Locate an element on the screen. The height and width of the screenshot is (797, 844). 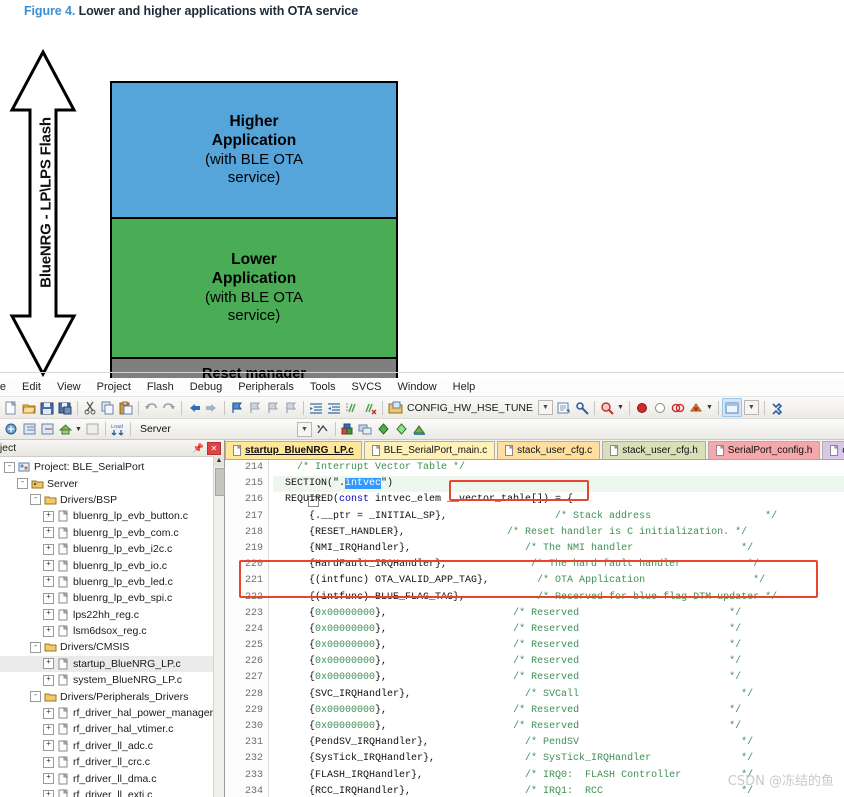
editor-tab: SerialPort_config.h is located at coordinates (764, 450).